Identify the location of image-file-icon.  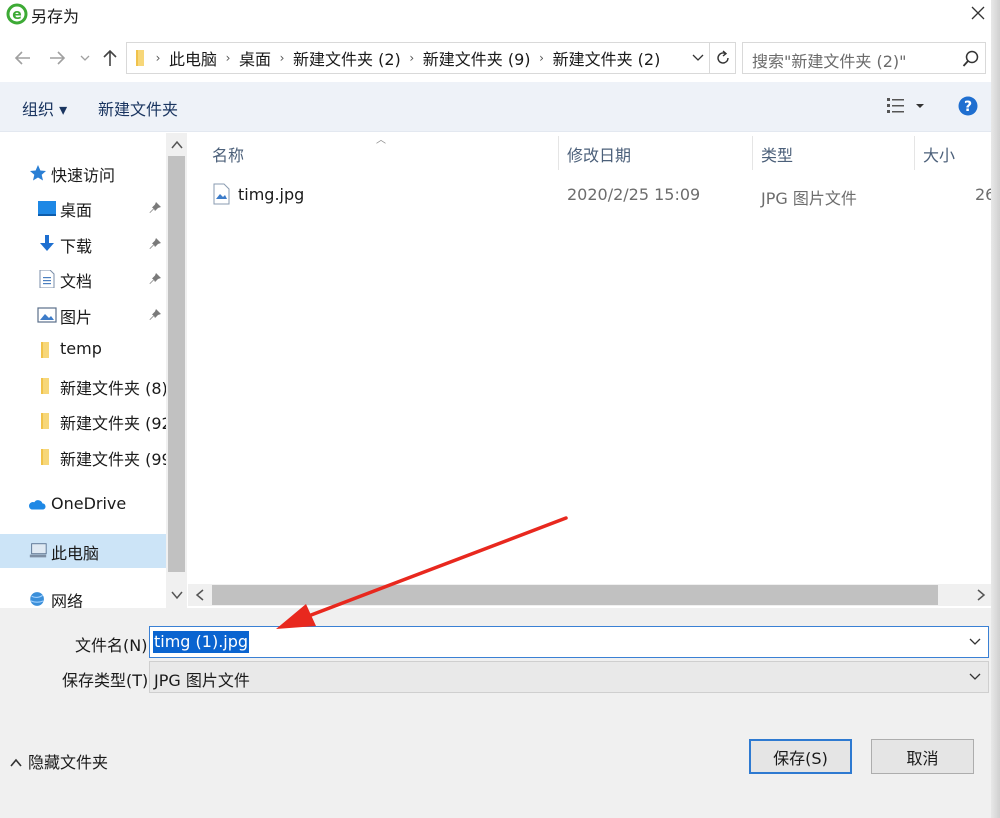
(221, 194).